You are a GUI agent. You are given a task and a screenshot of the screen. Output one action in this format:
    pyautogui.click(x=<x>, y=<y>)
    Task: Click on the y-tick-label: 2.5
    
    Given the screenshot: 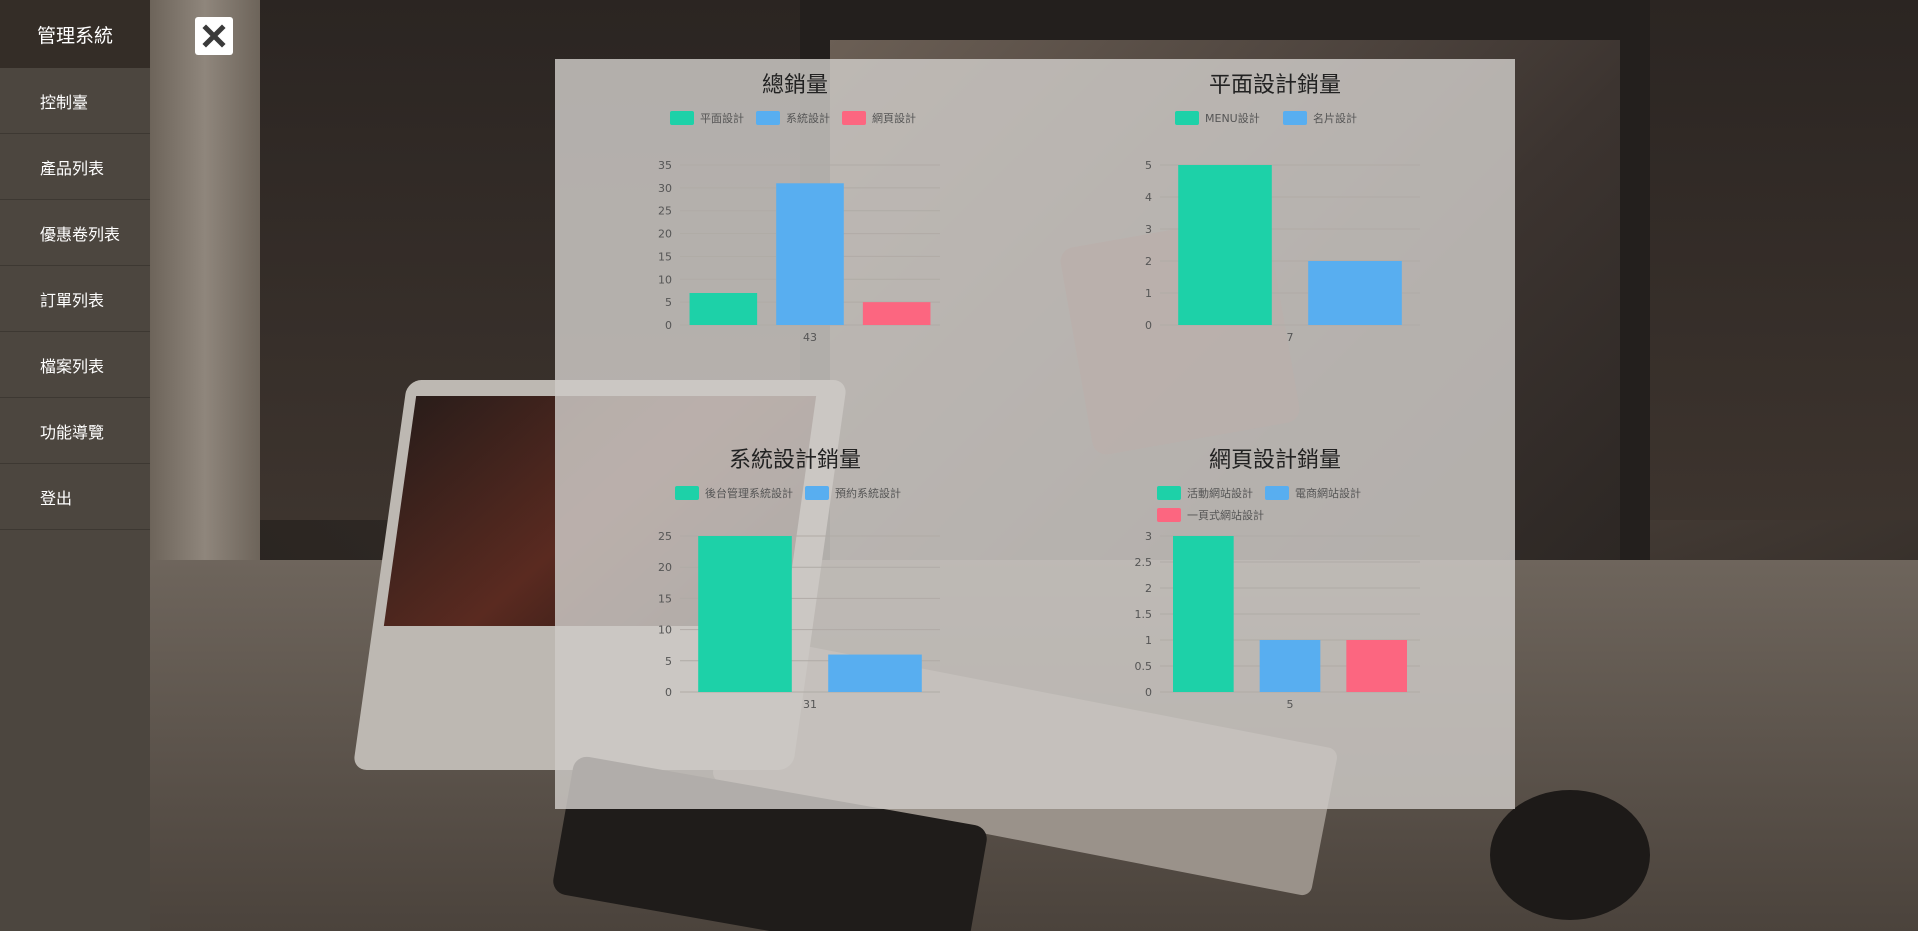 What is the action you would take?
    pyautogui.click(x=1144, y=562)
    